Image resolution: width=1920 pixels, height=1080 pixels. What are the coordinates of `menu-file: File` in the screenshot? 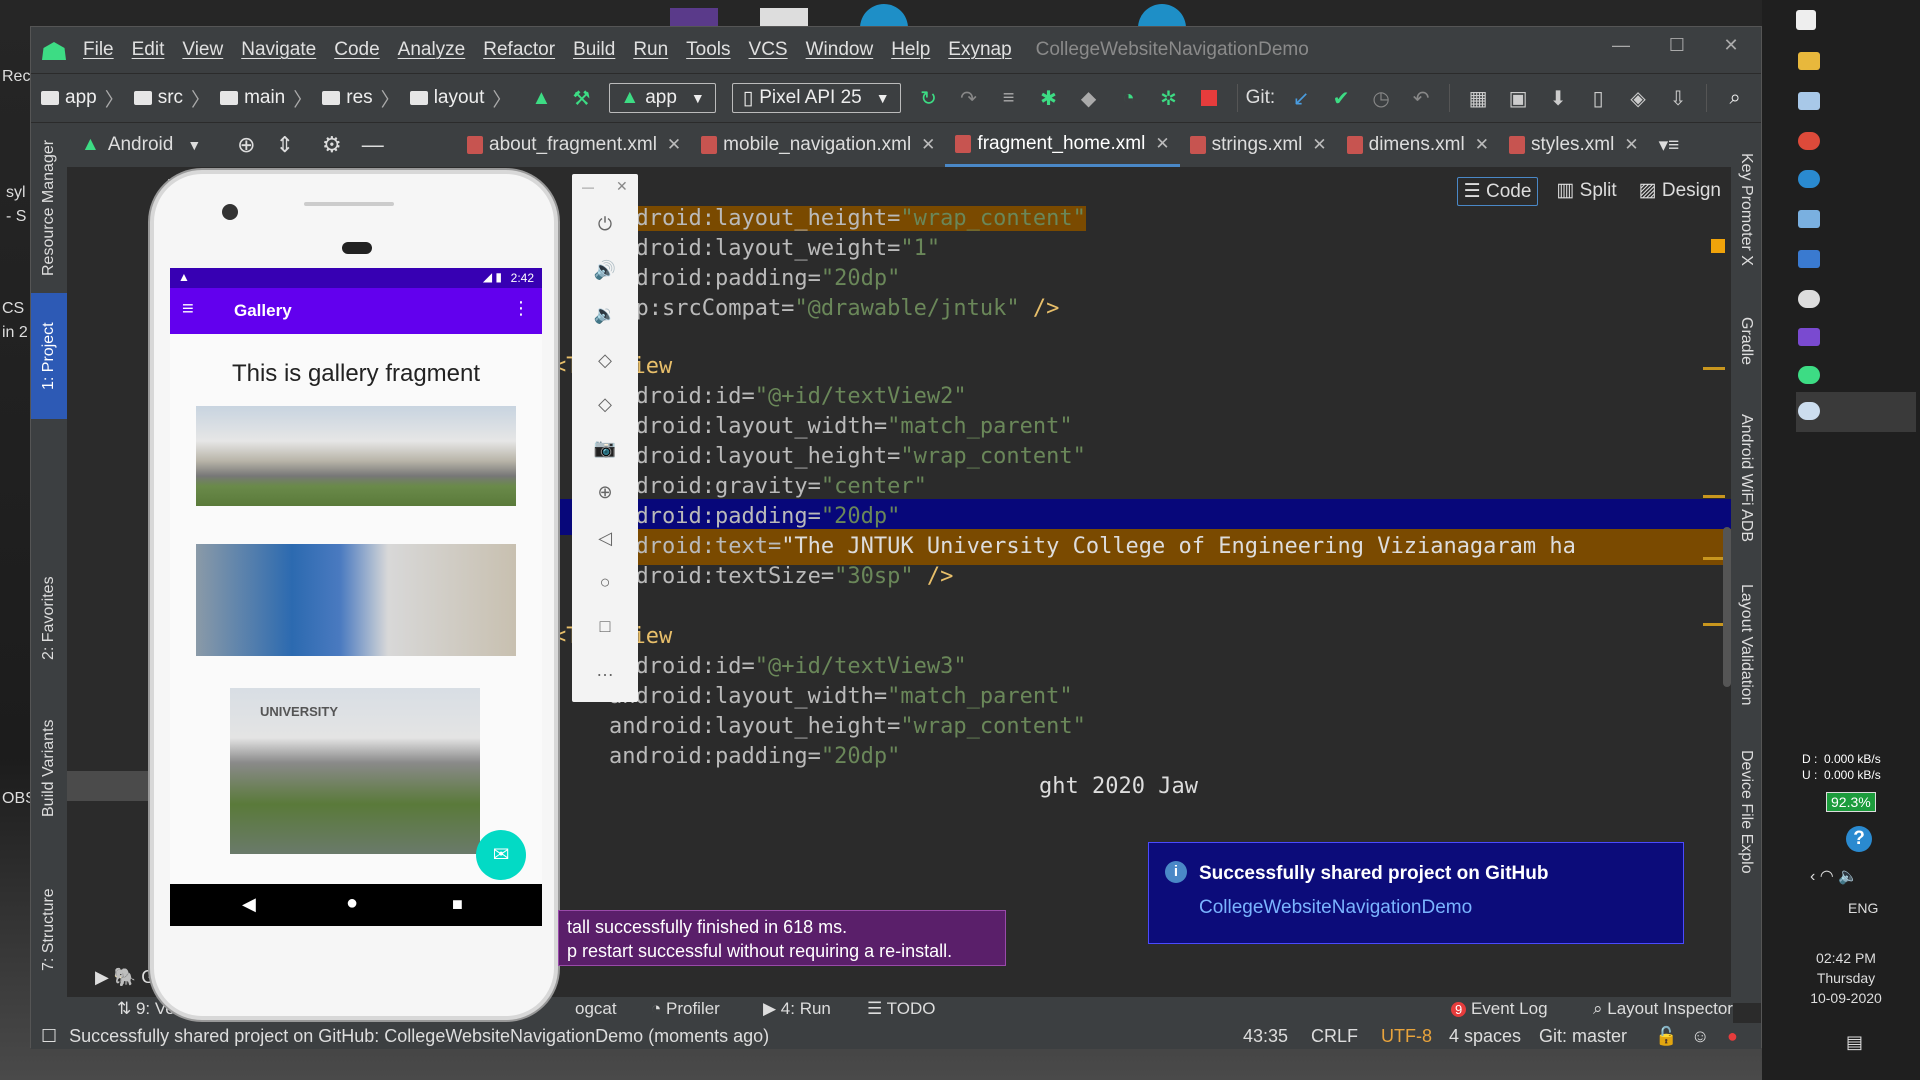 It's located at (98, 50).